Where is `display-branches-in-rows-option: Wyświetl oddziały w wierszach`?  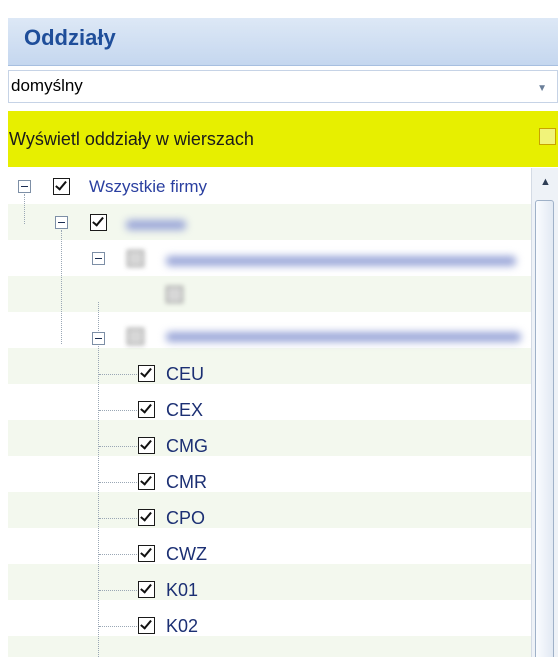
display-branches-in-rows-option: Wyświetl oddziały w wierszach is located at coordinates (283, 139).